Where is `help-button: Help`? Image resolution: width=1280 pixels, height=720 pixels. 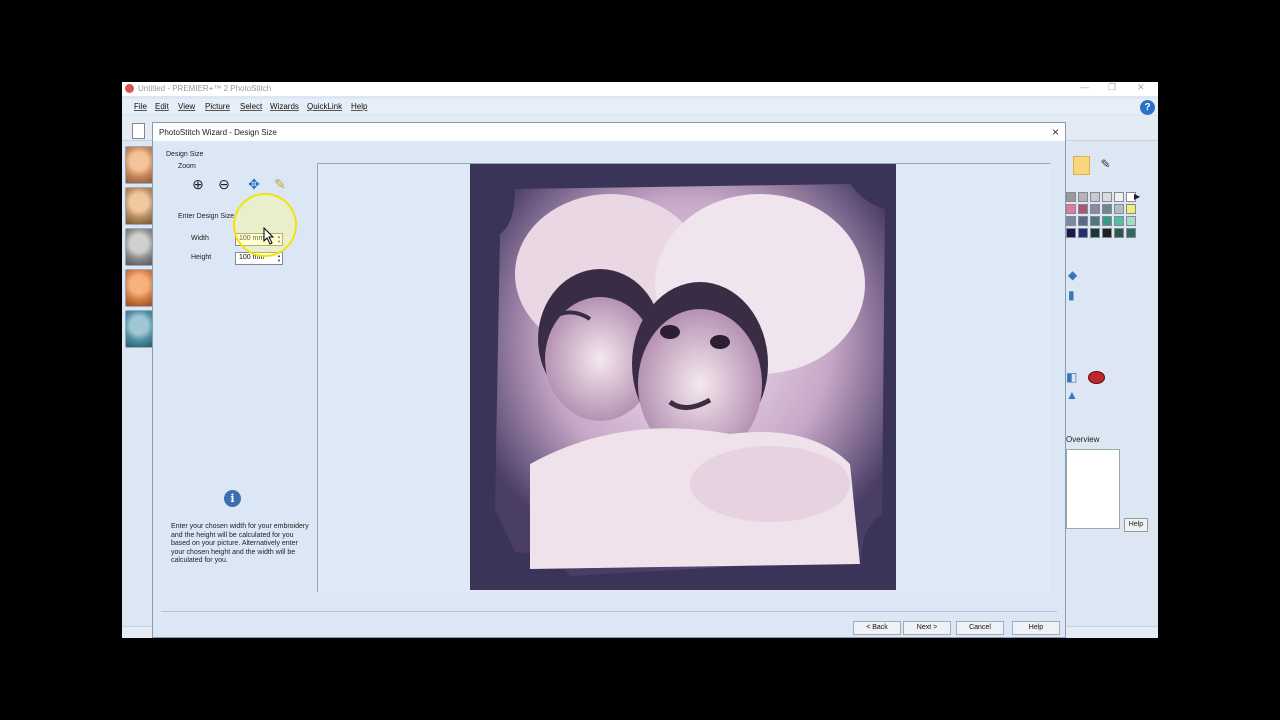
help-button: Help is located at coordinates (1036, 628).